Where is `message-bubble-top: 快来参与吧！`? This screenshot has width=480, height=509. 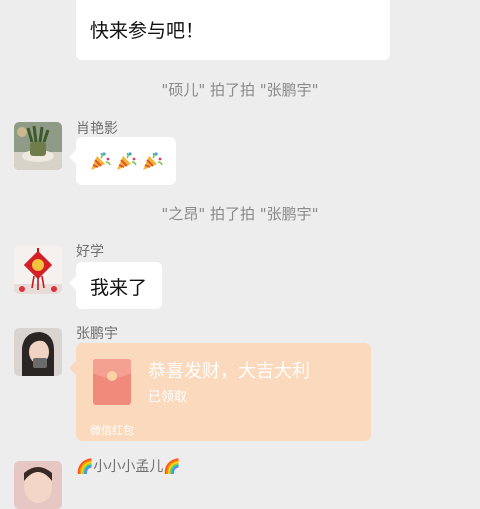 message-bubble-top: 快来参与吧！ is located at coordinates (233, 30).